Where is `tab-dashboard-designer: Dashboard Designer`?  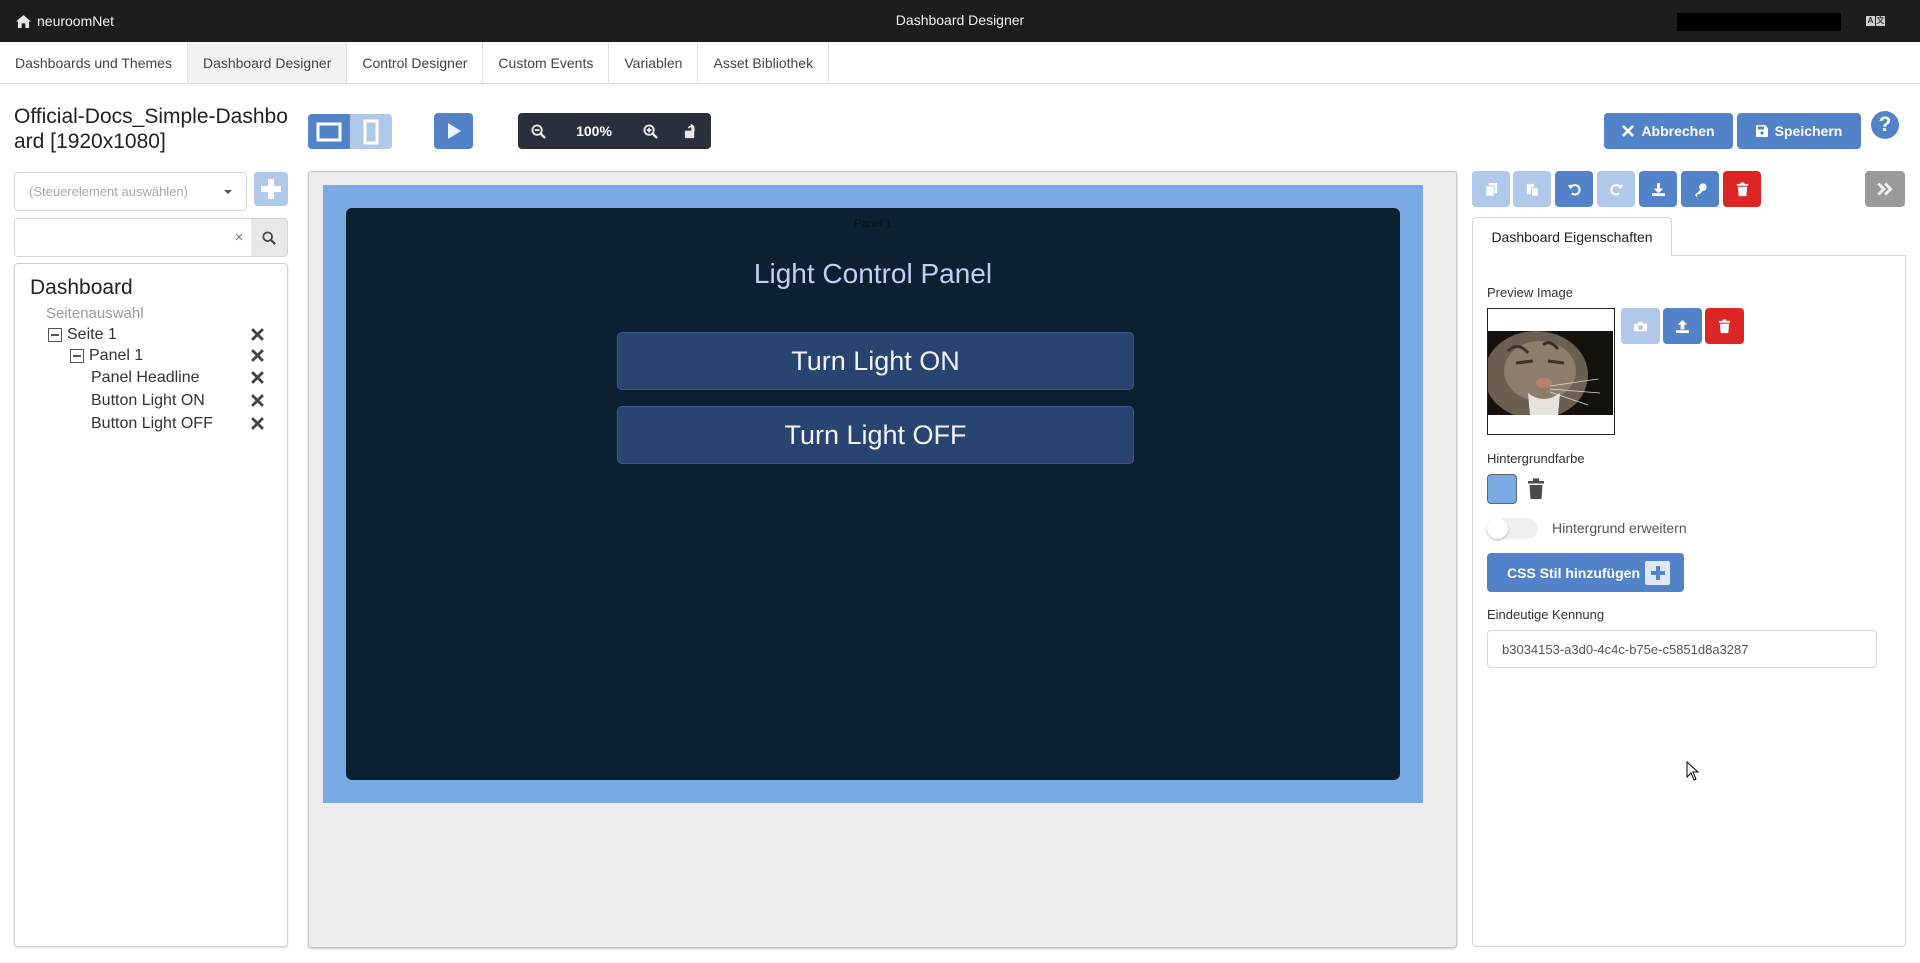 tab-dashboard-designer: Dashboard Designer is located at coordinates (267, 62).